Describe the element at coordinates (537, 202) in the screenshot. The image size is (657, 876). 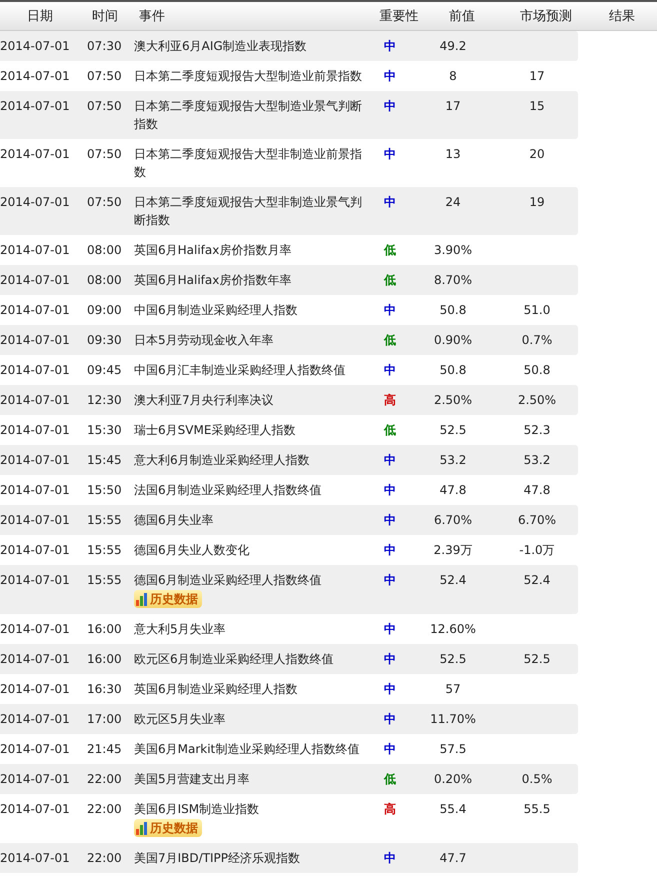
I see `forecast-cell: 19` at that location.